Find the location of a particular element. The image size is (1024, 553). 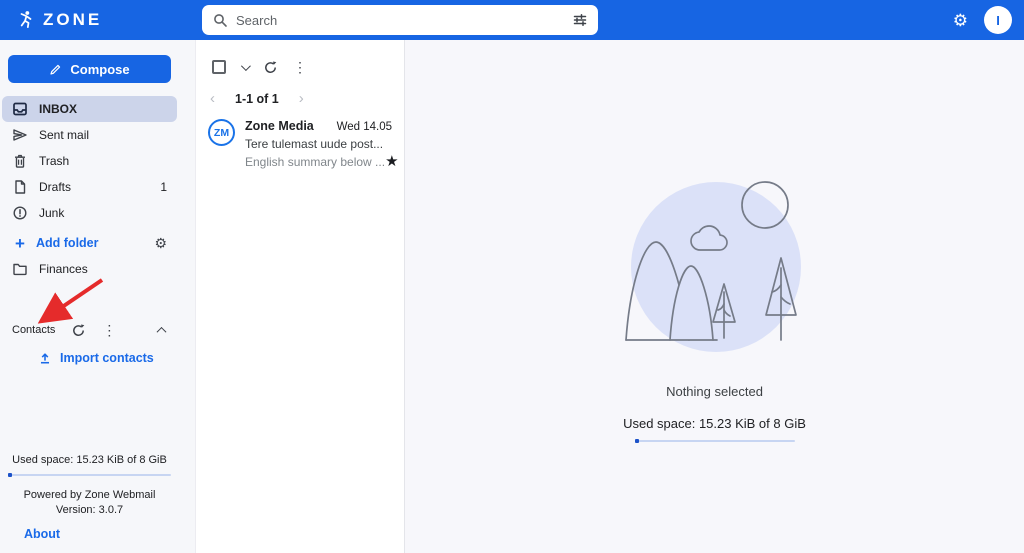

inbox-icon is located at coordinates (20, 109).